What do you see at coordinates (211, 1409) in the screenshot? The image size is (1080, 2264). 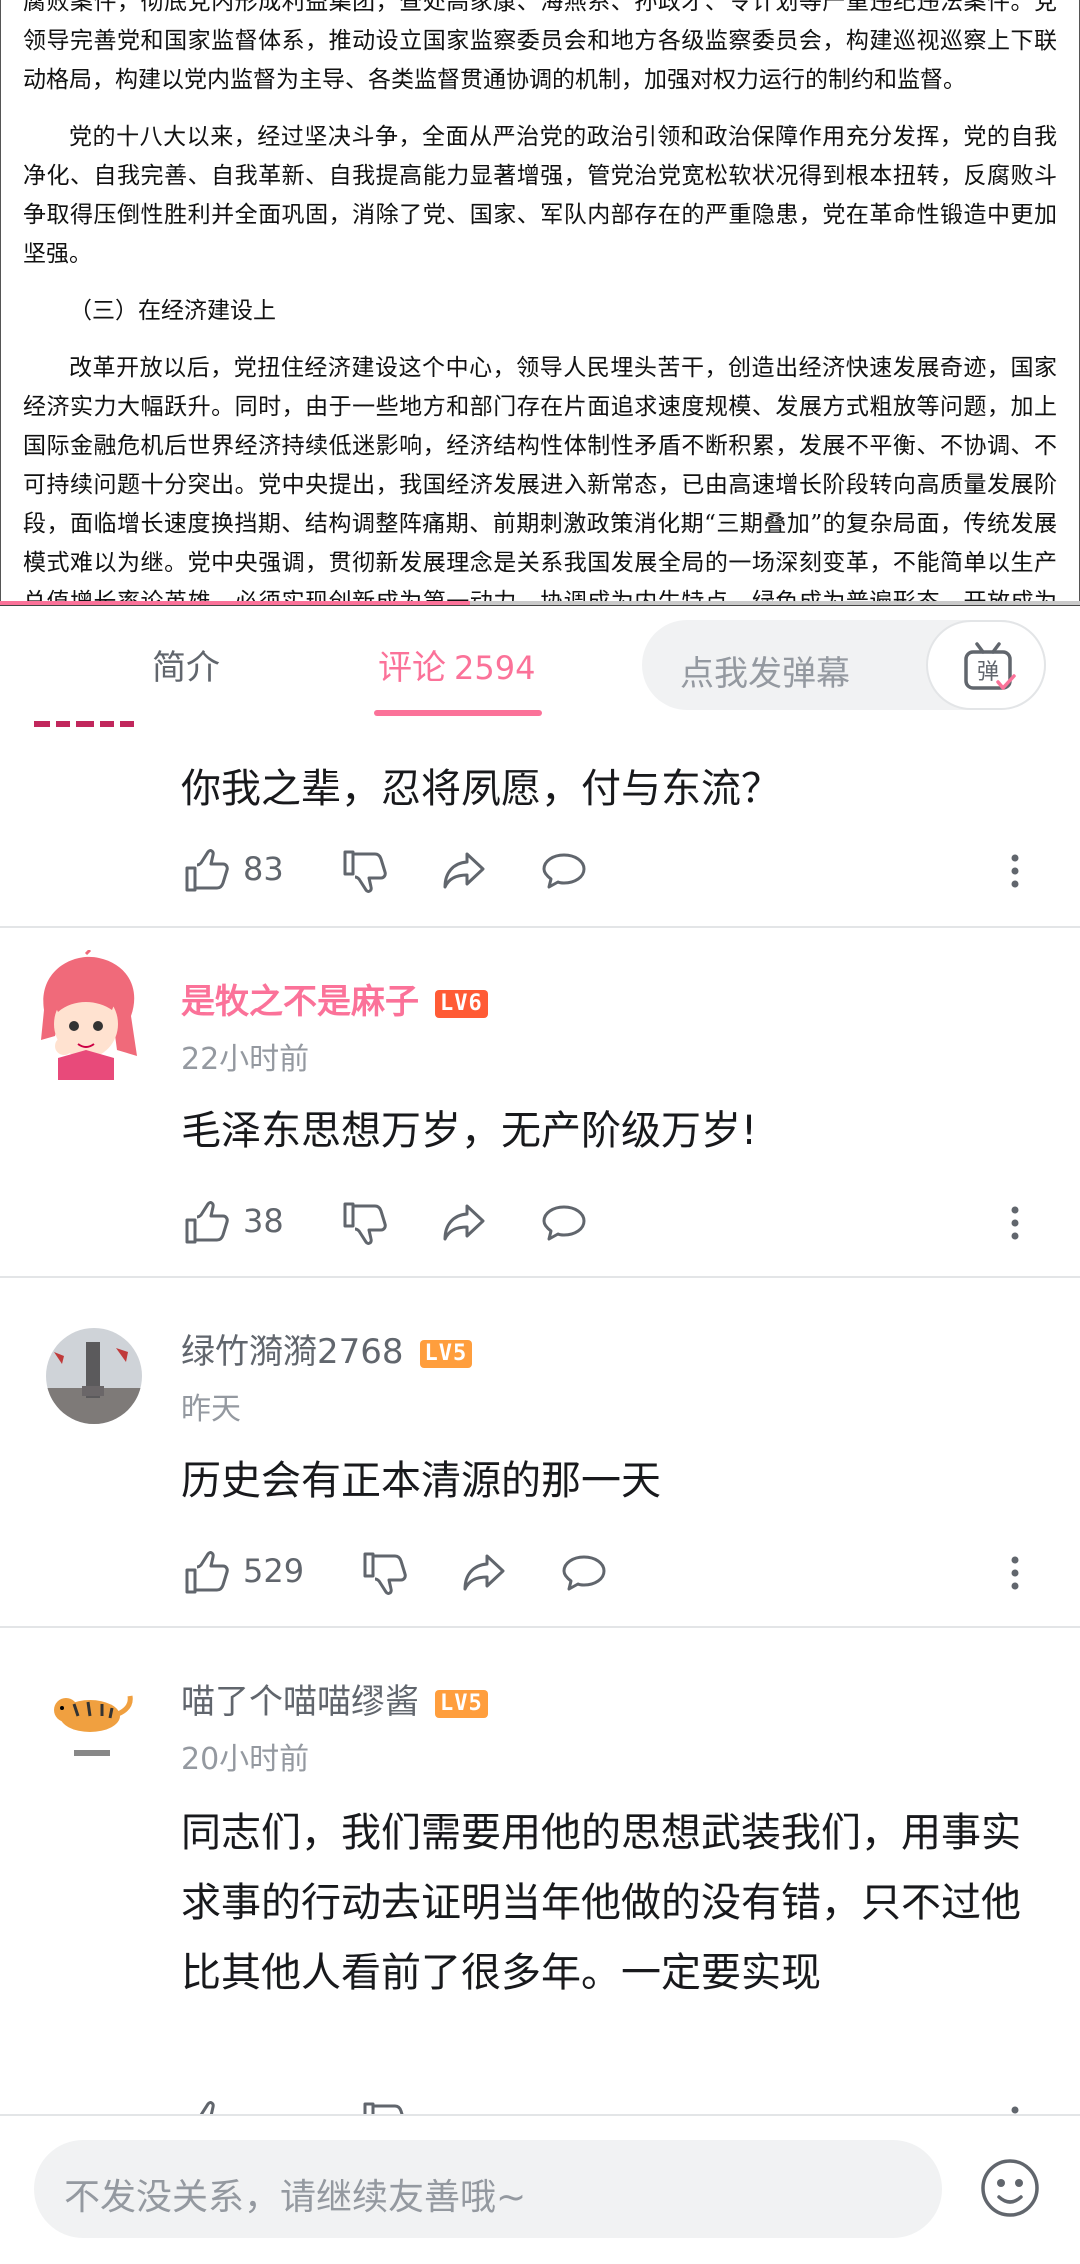 I see `comment-time: 昨天` at bounding box center [211, 1409].